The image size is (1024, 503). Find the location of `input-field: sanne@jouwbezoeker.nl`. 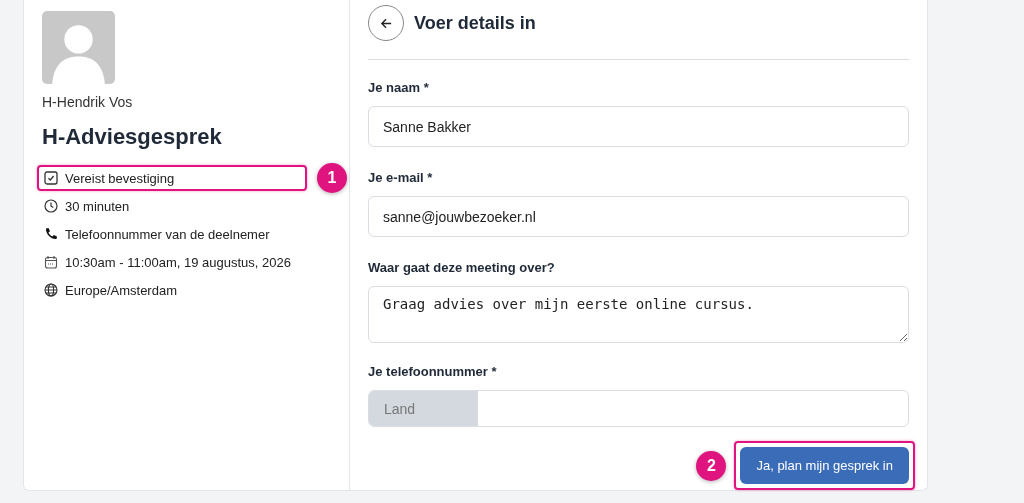

input-field: sanne@jouwbezoeker.nl is located at coordinates (638, 216).